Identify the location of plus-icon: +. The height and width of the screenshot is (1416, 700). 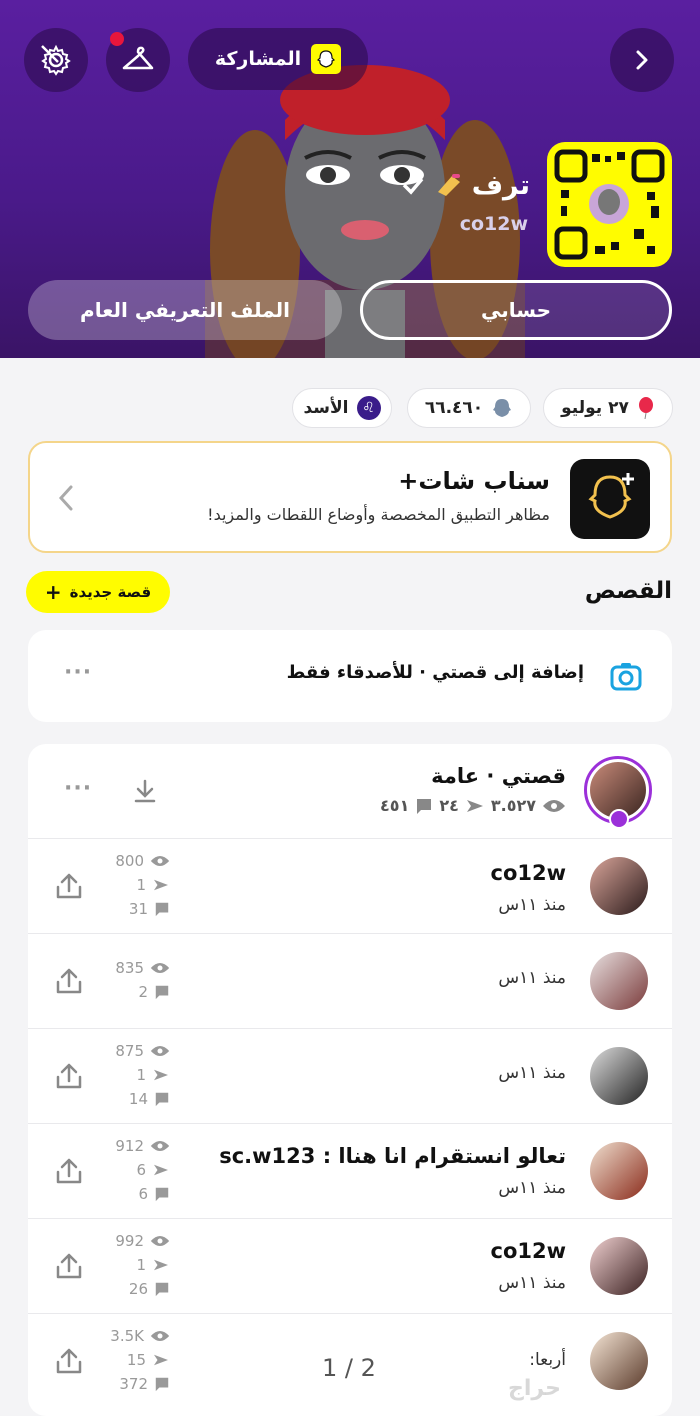
(53, 592).